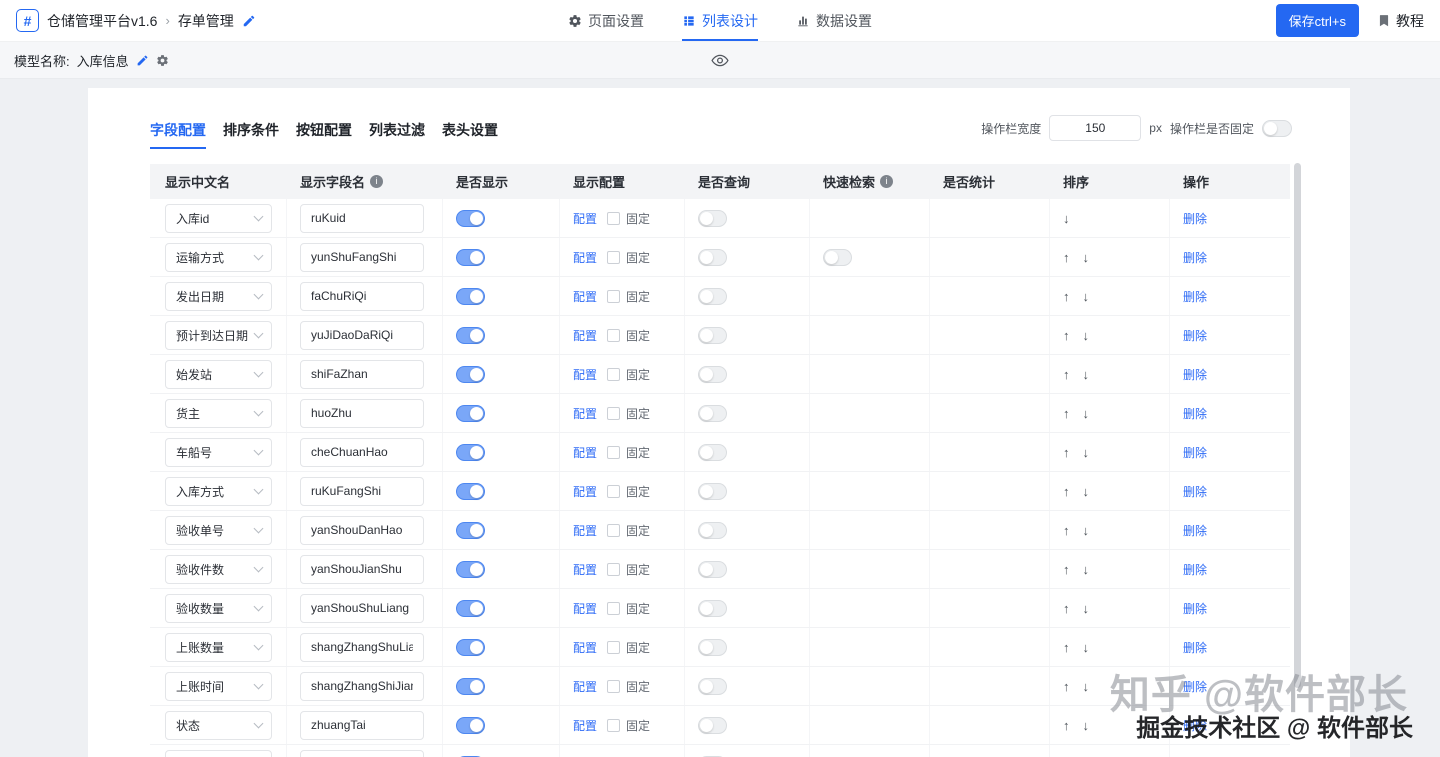 This screenshot has height=757, width=1440. What do you see at coordinates (1317, 20) in the screenshot?
I see `save-button: 保存ctrl+s` at bounding box center [1317, 20].